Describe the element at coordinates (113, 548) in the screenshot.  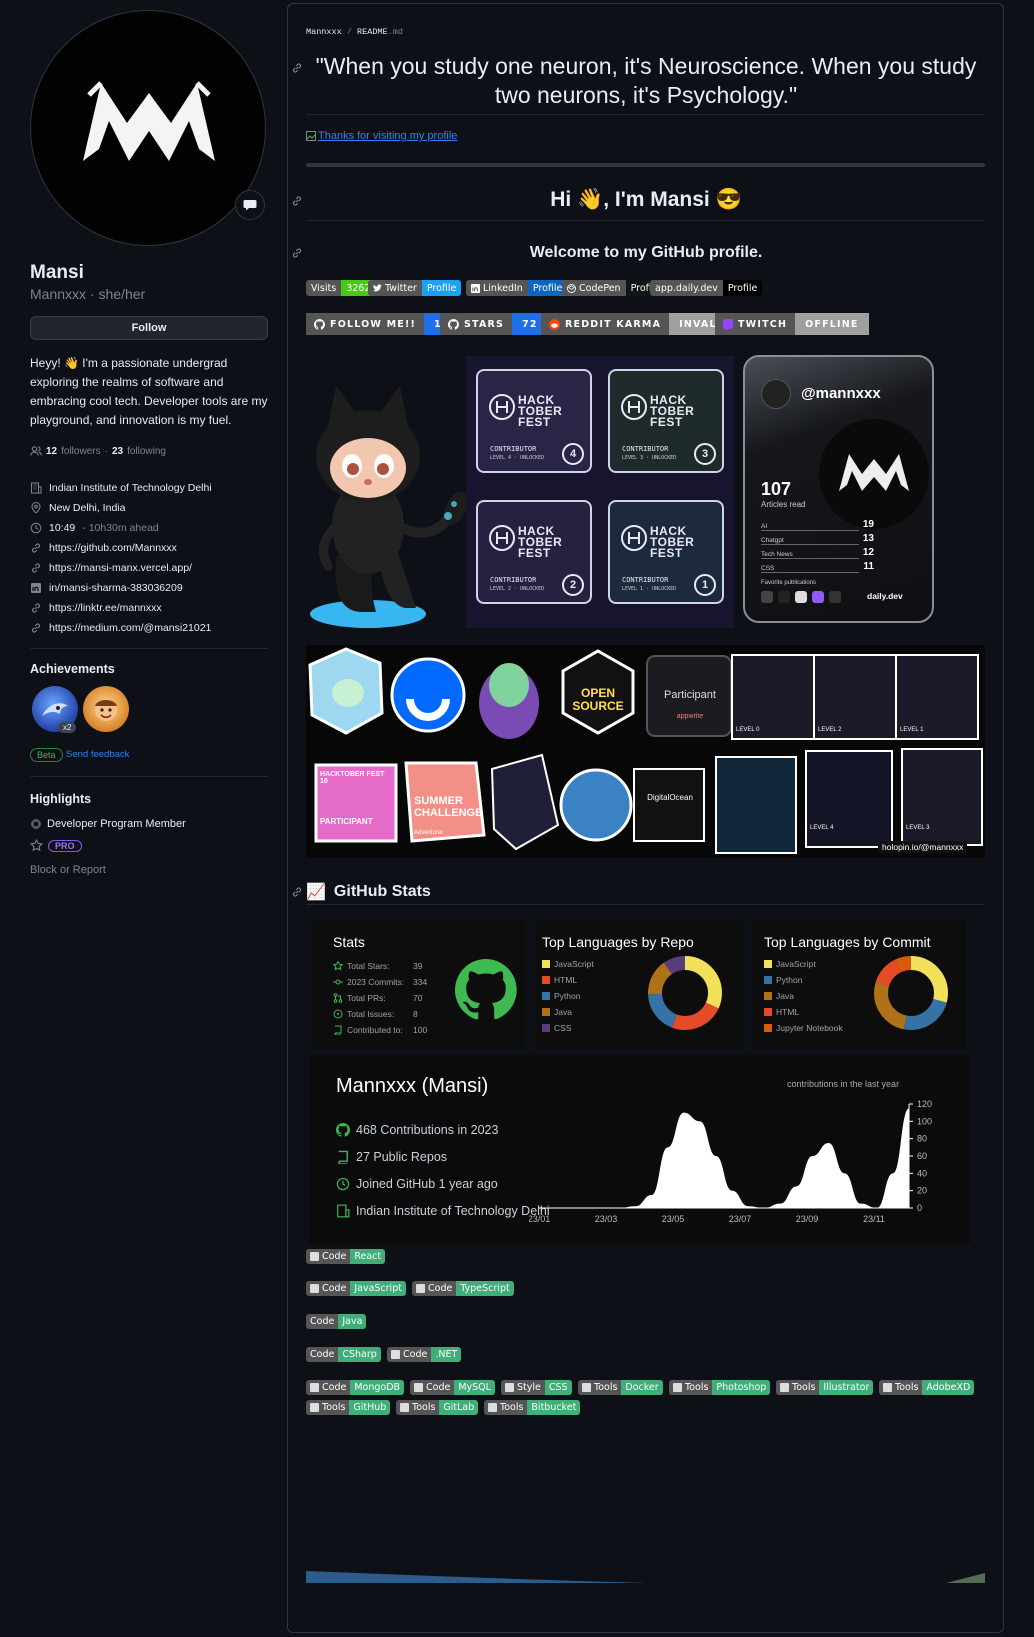
I see `link-text: https://github.com/Mannxxx` at that location.